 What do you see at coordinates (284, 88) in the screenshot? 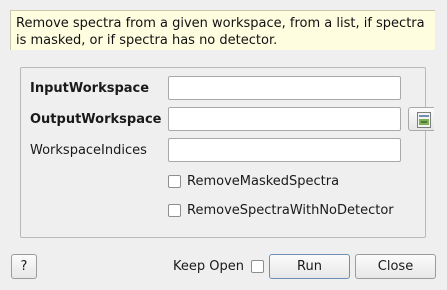
I see `input-workspace-field` at bounding box center [284, 88].